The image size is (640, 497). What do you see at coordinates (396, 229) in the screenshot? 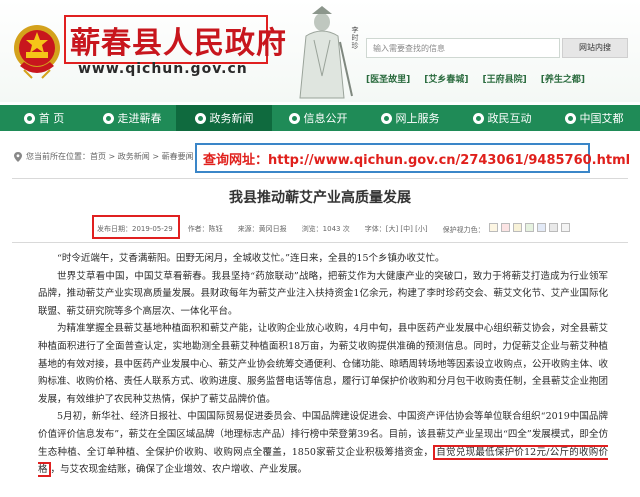
I see `font-size-controls: 字体：[大] [中] [小]` at bounding box center [396, 229].